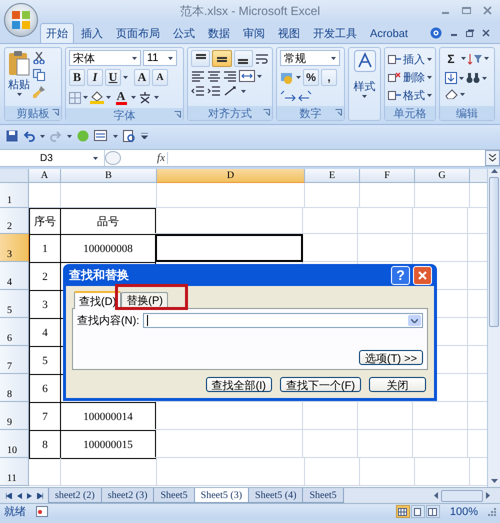  What do you see at coordinates (14, 304) in the screenshot?
I see `row-header: 5` at bounding box center [14, 304].